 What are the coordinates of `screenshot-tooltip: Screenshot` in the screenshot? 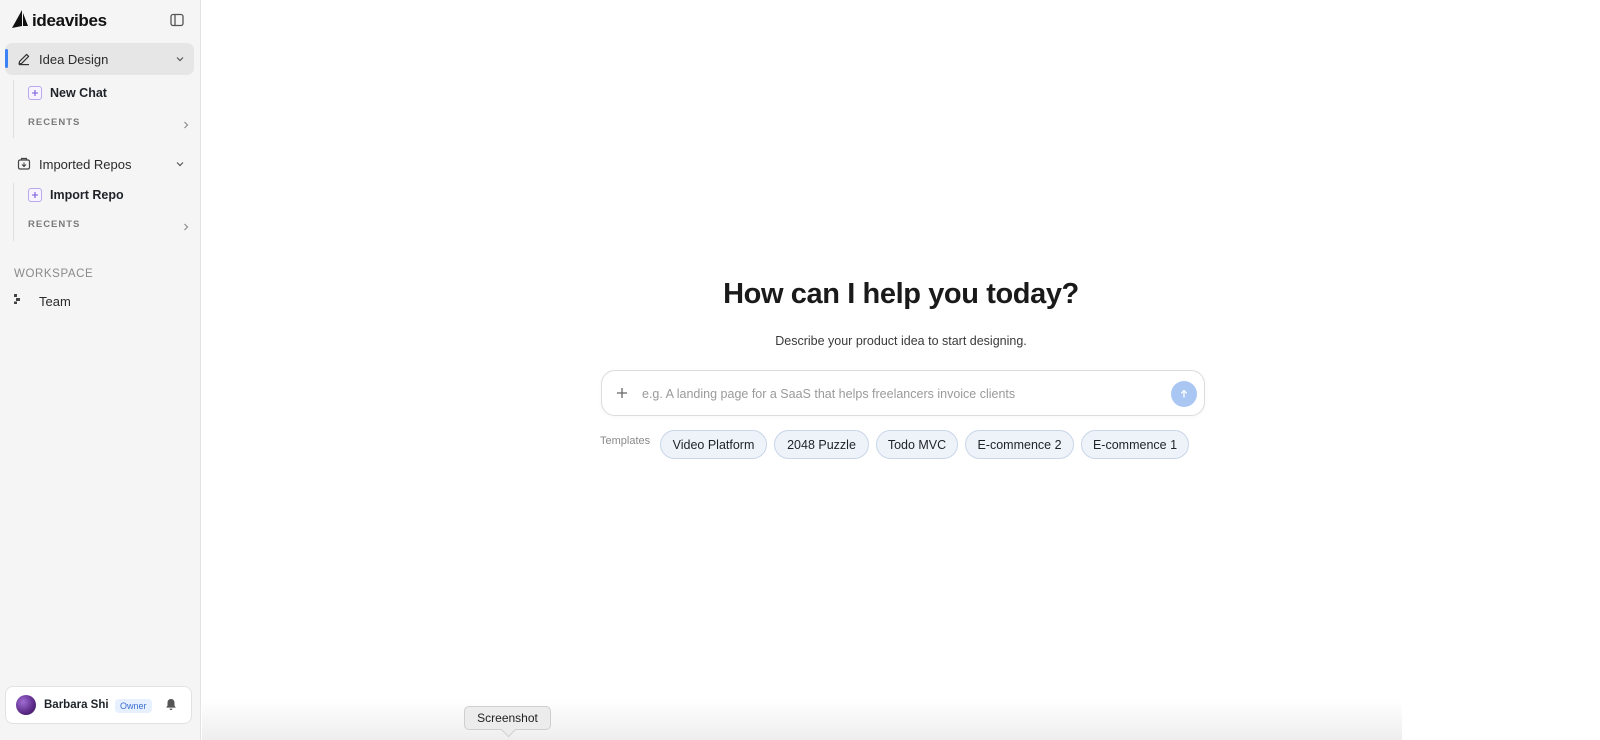 It's located at (507, 718).